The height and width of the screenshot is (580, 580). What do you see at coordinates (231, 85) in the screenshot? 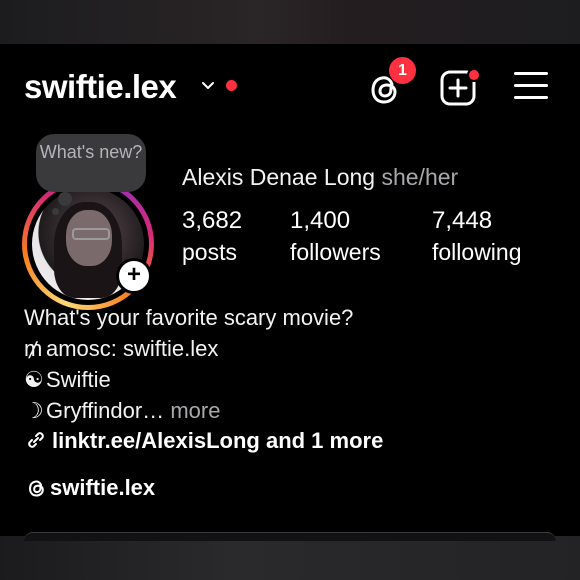
I see `account-notification-dot` at bounding box center [231, 85].